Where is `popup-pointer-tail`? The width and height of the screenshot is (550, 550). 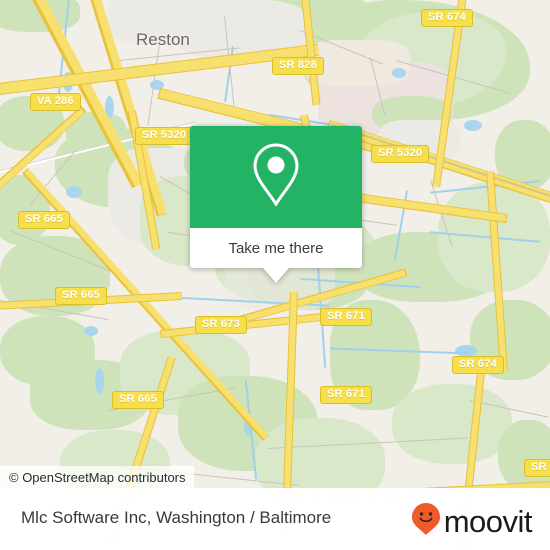
popup-pointer-tail is located at coordinates (276, 275).